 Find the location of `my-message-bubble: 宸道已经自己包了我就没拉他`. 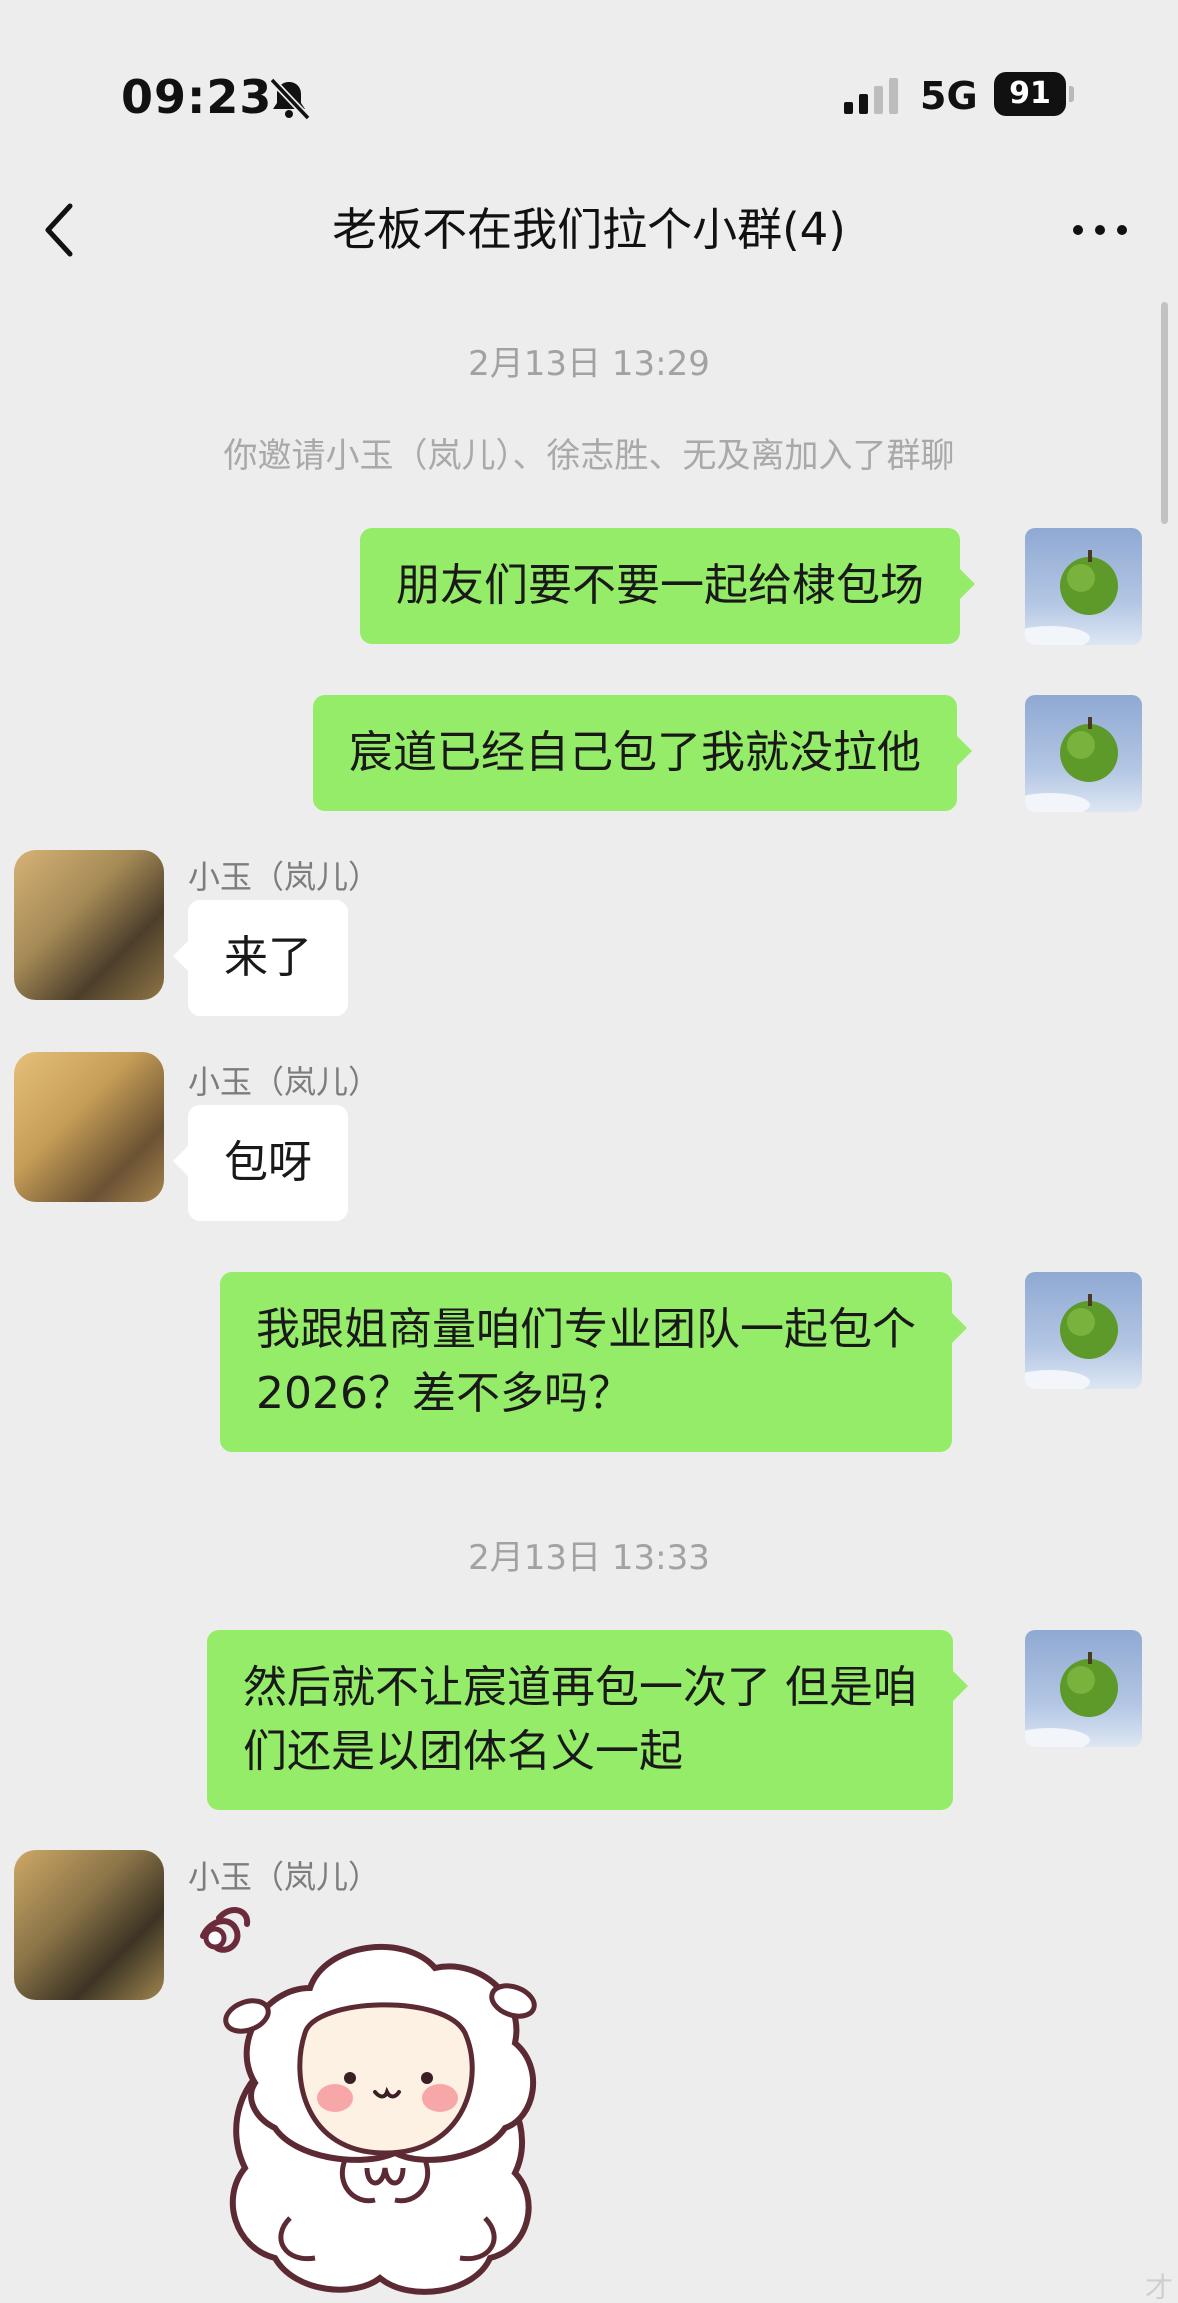

my-message-bubble: 宸道已经自己包了我就没拉他 is located at coordinates (642, 753).